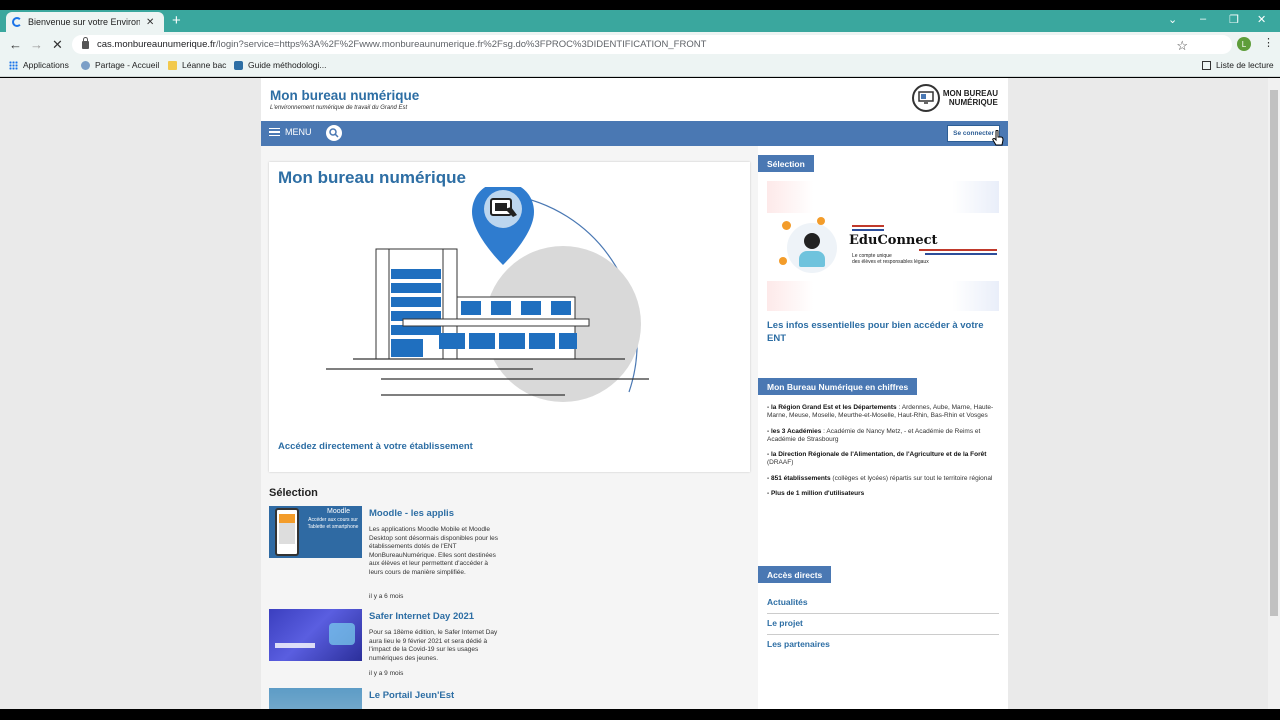 Image resolution: width=1280 pixels, height=720 pixels. What do you see at coordinates (1274, 353) in the screenshot?
I see `scrollbar-thumb` at bounding box center [1274, 353].